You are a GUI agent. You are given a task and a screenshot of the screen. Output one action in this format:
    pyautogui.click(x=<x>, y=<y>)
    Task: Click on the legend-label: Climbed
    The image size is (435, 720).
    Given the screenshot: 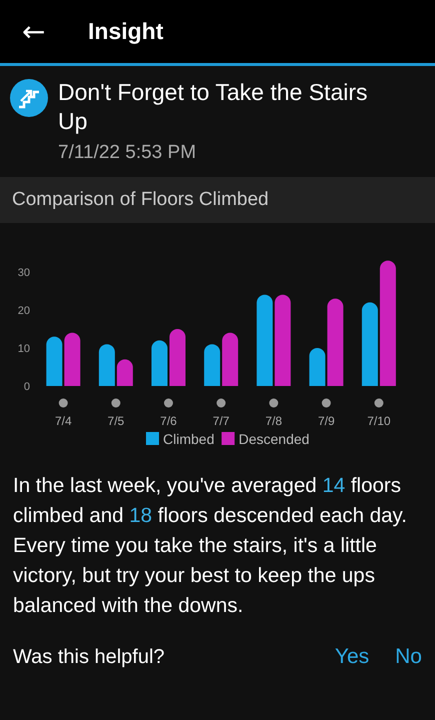 What is the action you would take?
    pyautogui.click(x=188, y=439)
    